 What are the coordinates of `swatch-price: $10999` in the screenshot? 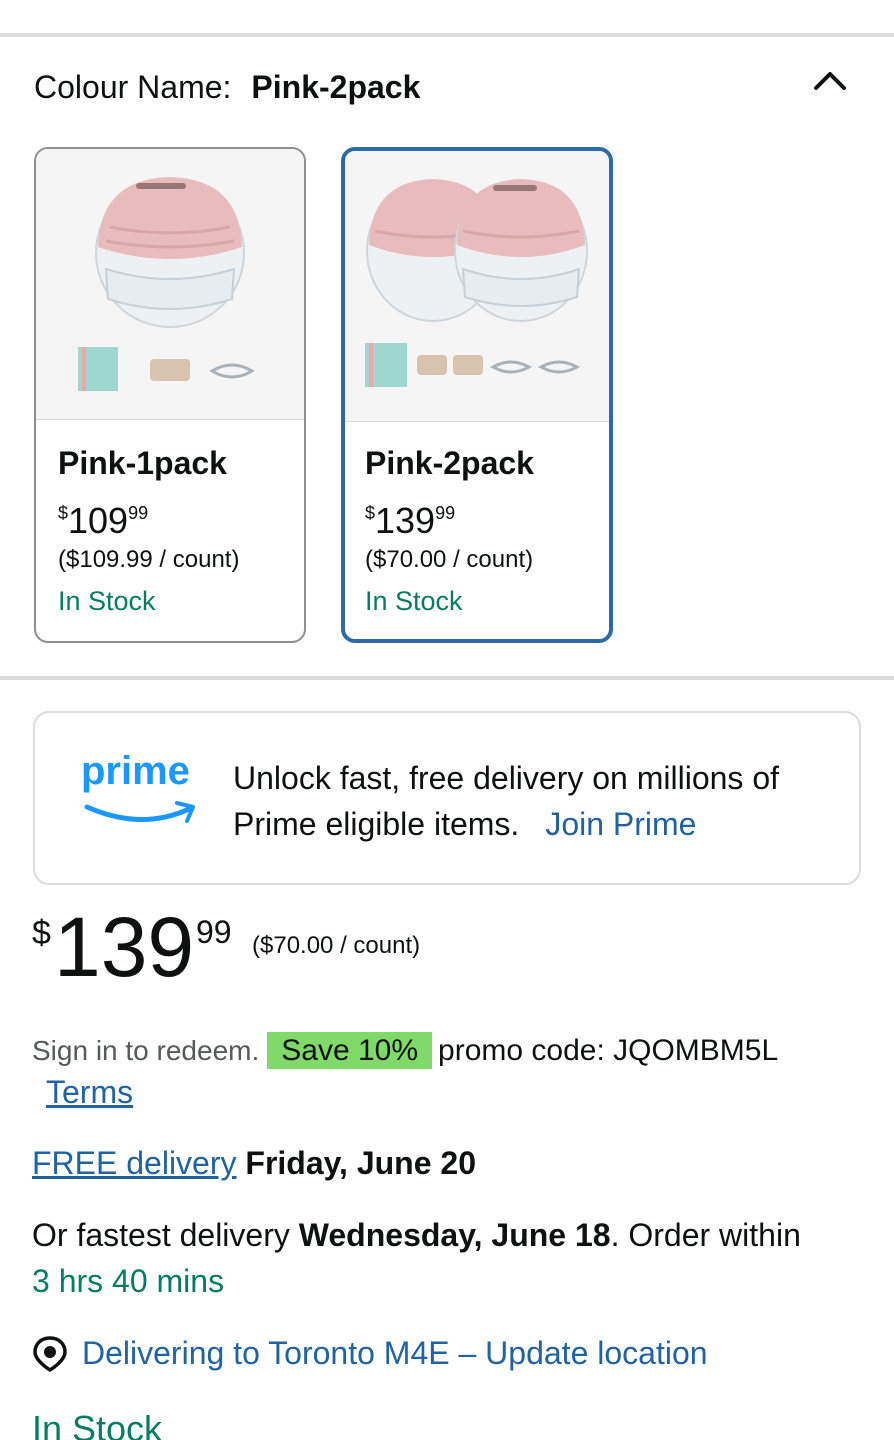 It's located at (103, 517).